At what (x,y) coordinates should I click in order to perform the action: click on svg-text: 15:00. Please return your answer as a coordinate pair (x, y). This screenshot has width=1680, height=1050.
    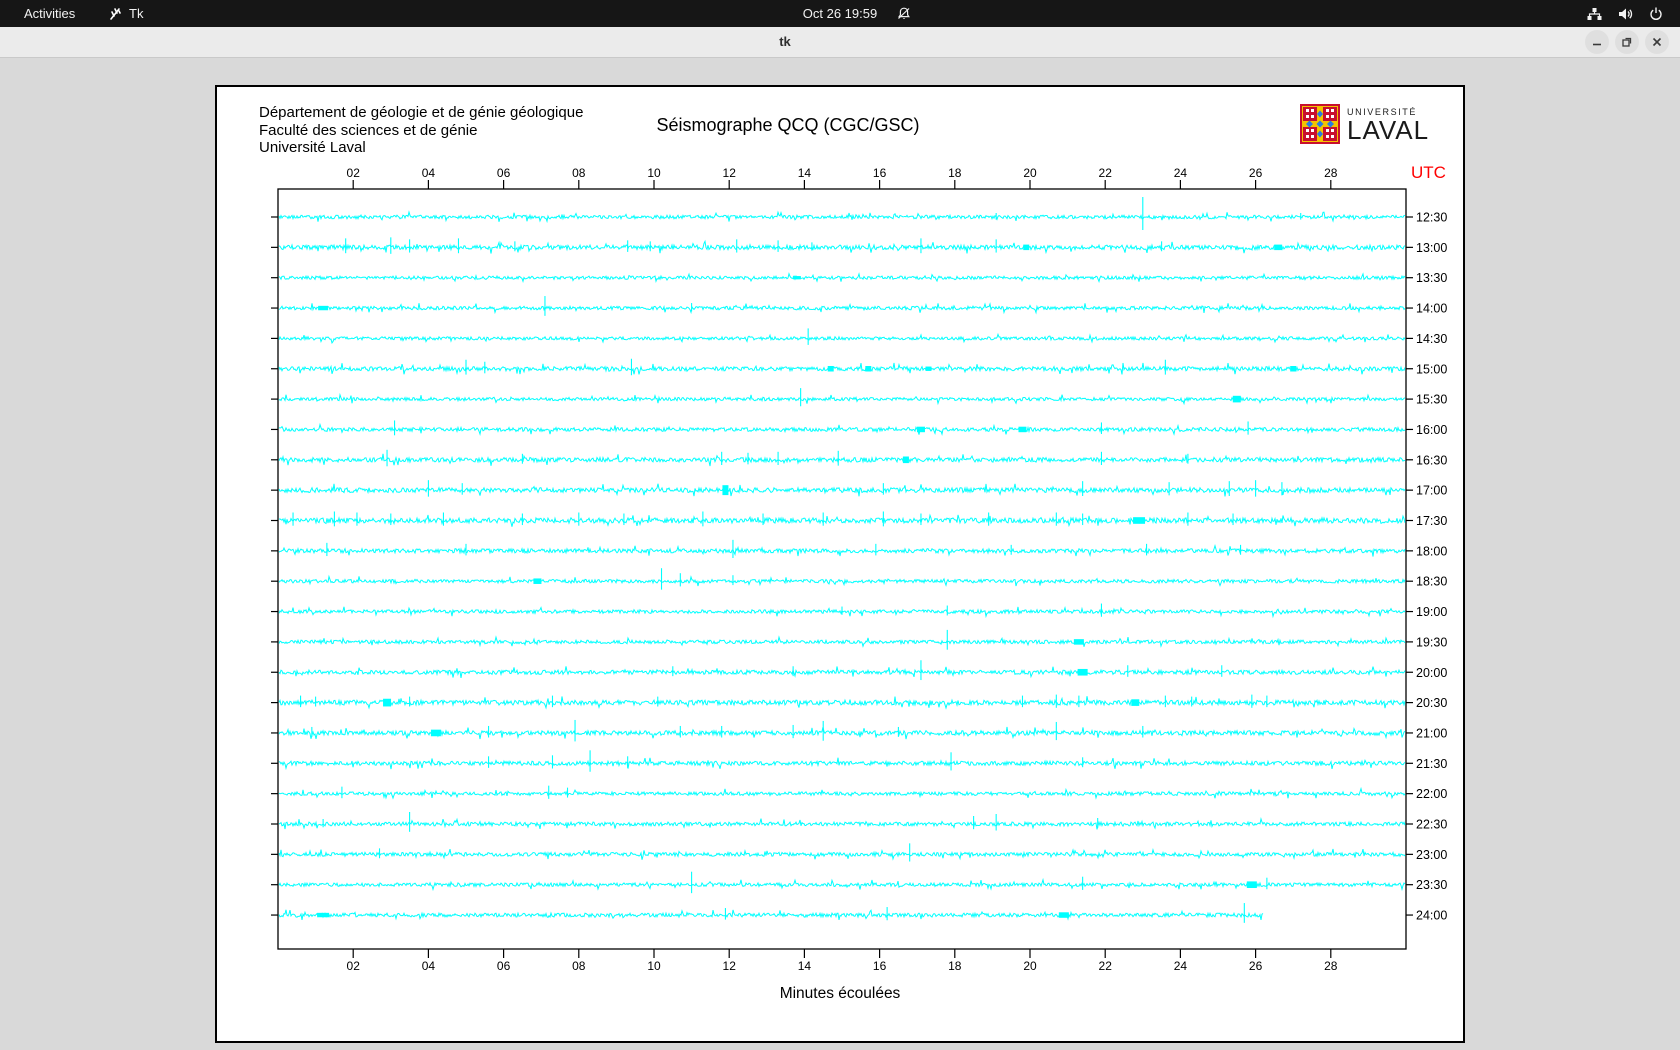
    Looking at the image, I should click on (1431, 369).